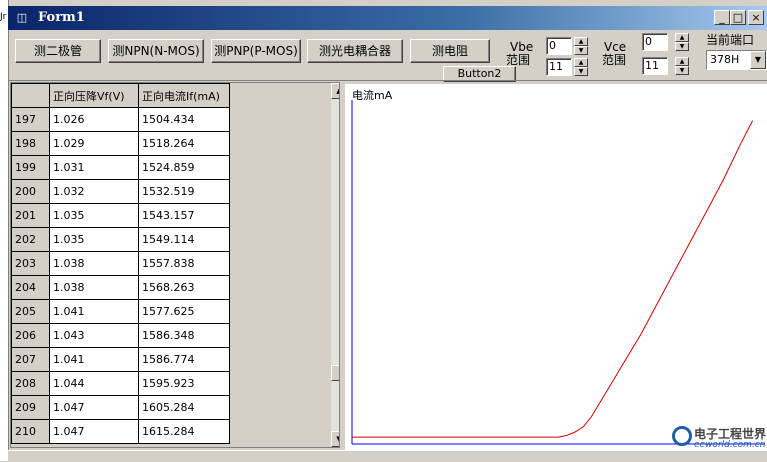  I want to click on table-row: 199 1.031 1524.859, so click(120, 167).